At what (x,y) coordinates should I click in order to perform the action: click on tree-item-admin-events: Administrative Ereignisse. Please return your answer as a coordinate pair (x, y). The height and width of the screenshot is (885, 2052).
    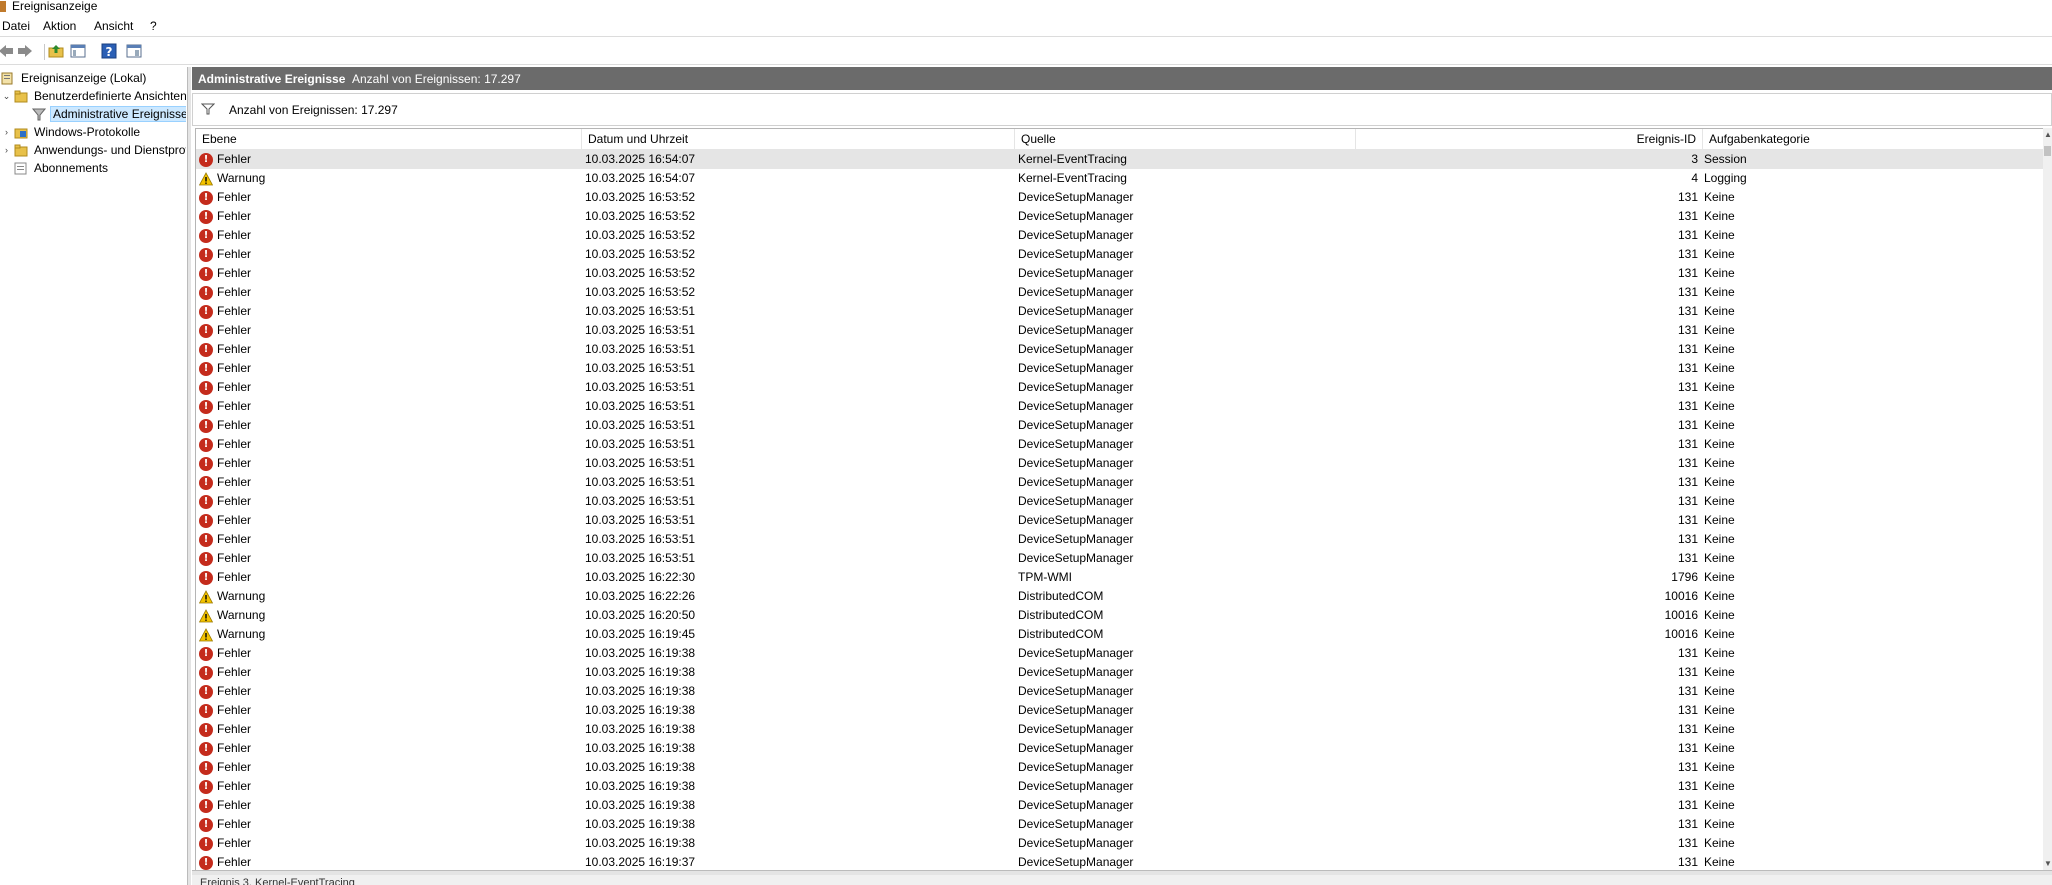
    Looking at the image, I should click on (108, 114).